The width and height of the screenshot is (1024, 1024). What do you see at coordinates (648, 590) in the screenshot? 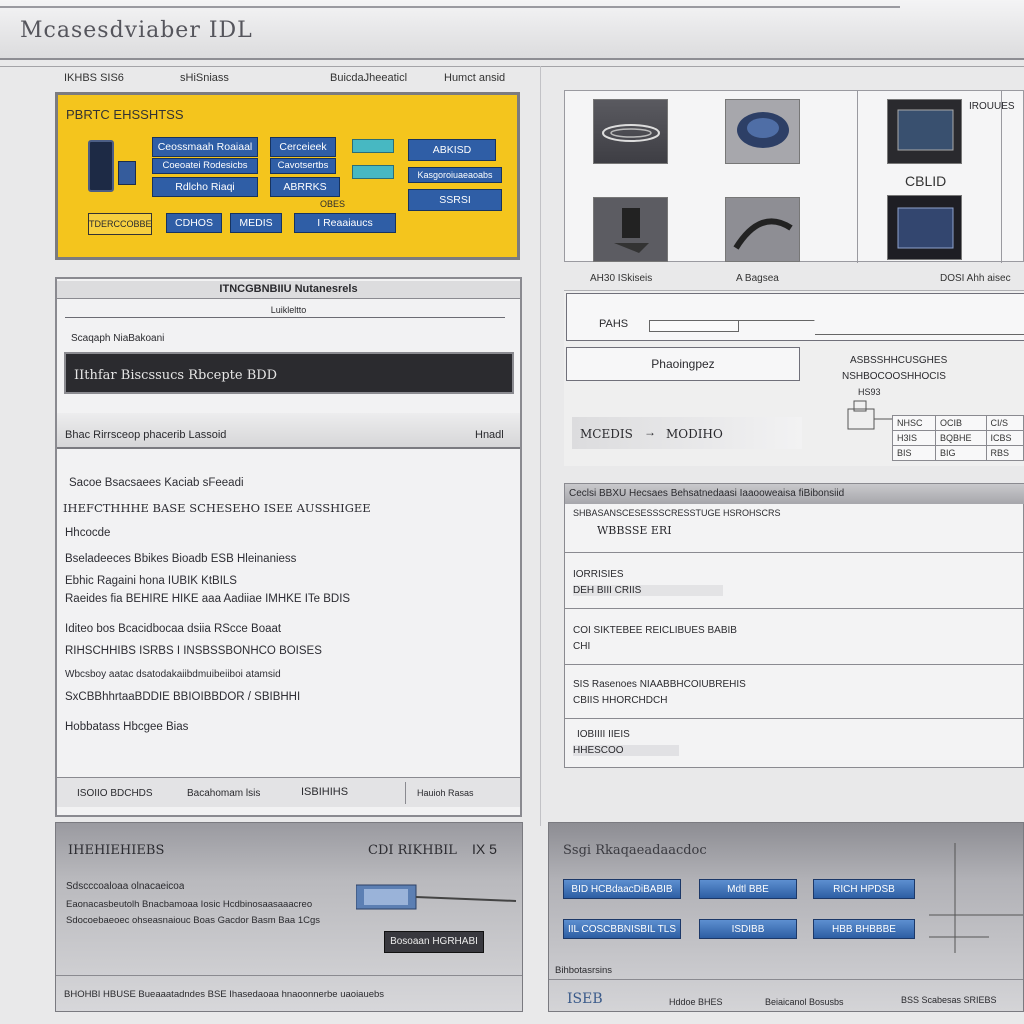
I see `details-row-1-b: DEH BIII CRIIS` at bounding box center [648, 590].